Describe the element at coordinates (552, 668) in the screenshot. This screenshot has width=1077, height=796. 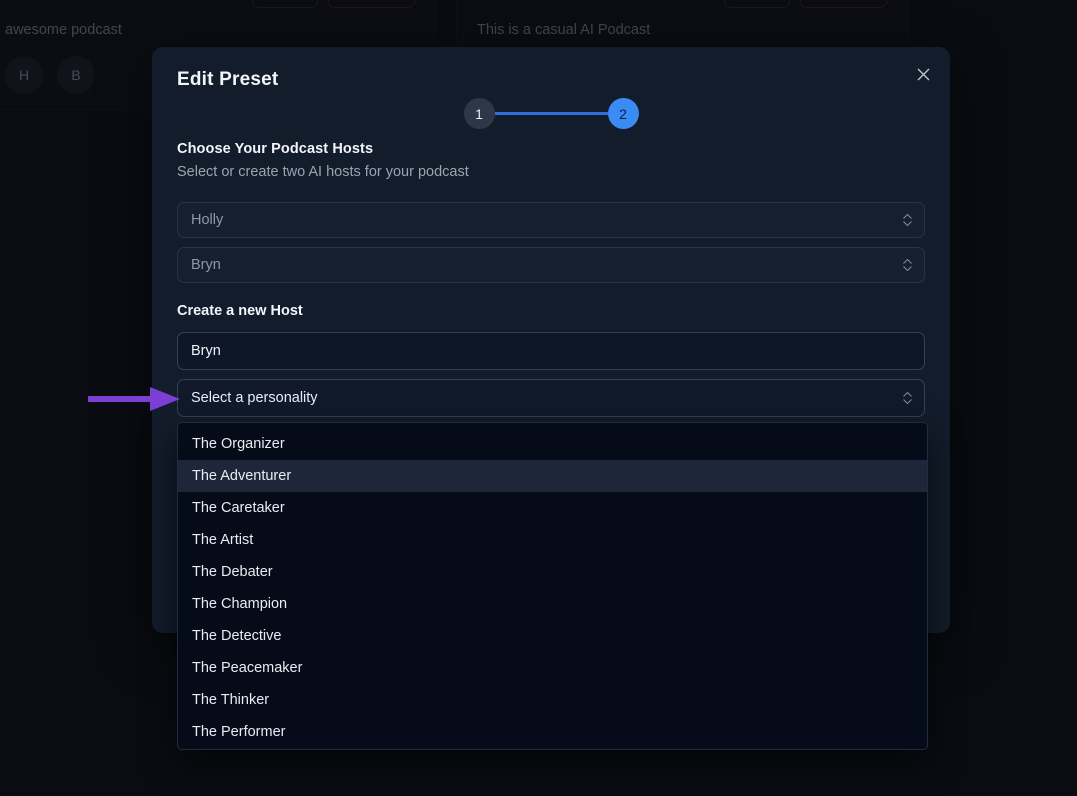
I see `dropdown-option: The Peacemaker` at that location.